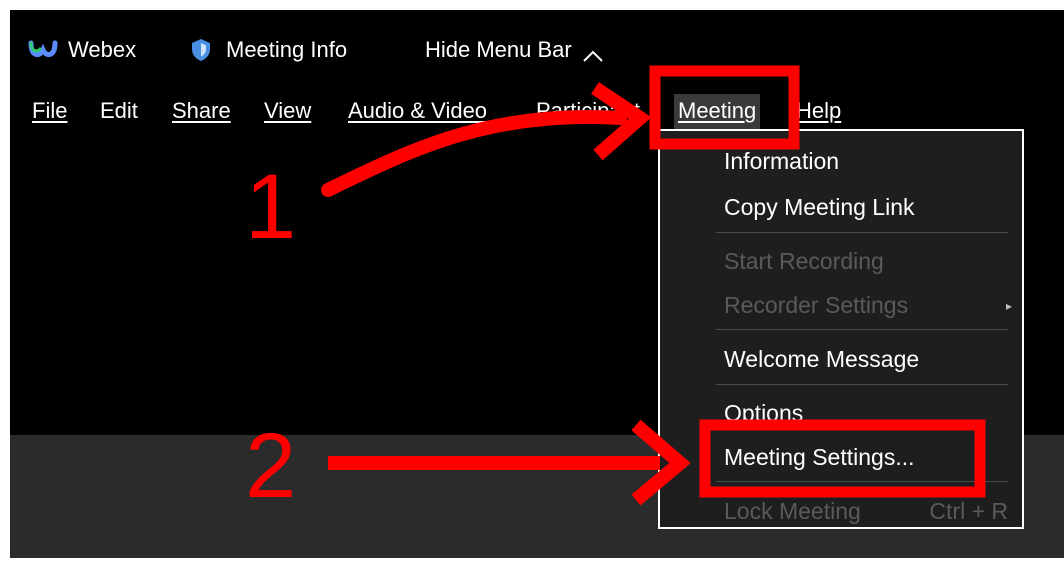 This screenshot has width=1064, height=564. I want to click on menu-item-information: Information, so click(781, 161).